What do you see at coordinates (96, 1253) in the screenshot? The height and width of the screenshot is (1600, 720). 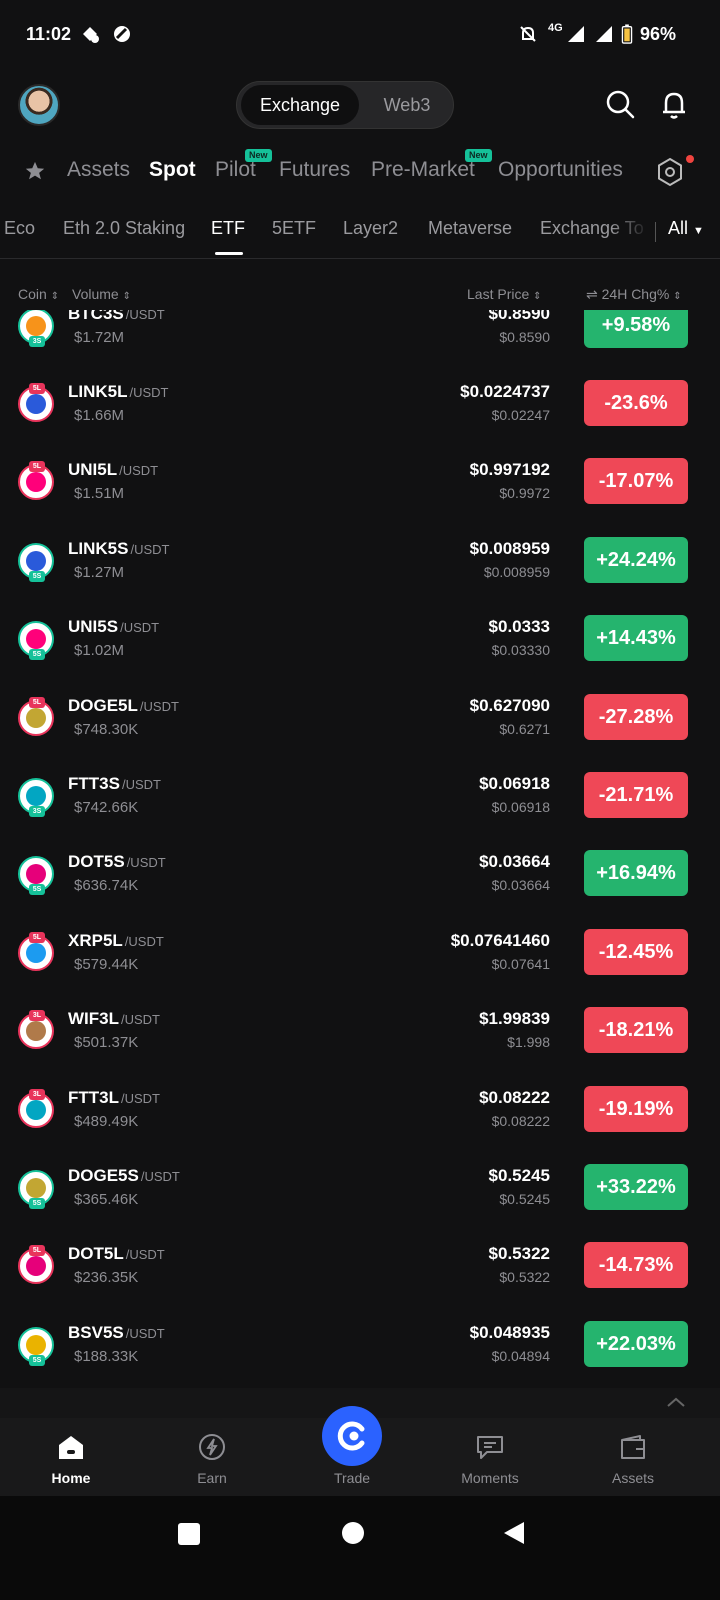 I see `symbol-text: DOT5L` at bounding box center [96, 1253].